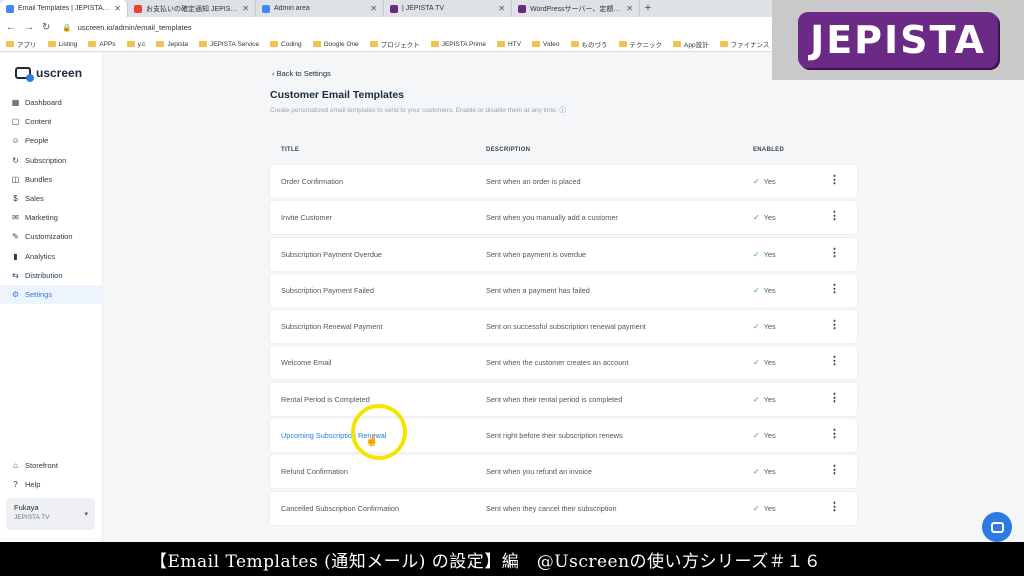 Image resolution: width=1024 pixels, height=576 pixels. I want to click on browser-tab: WordPressサーバー、定額制動画配 ✕, so click(576, 8).